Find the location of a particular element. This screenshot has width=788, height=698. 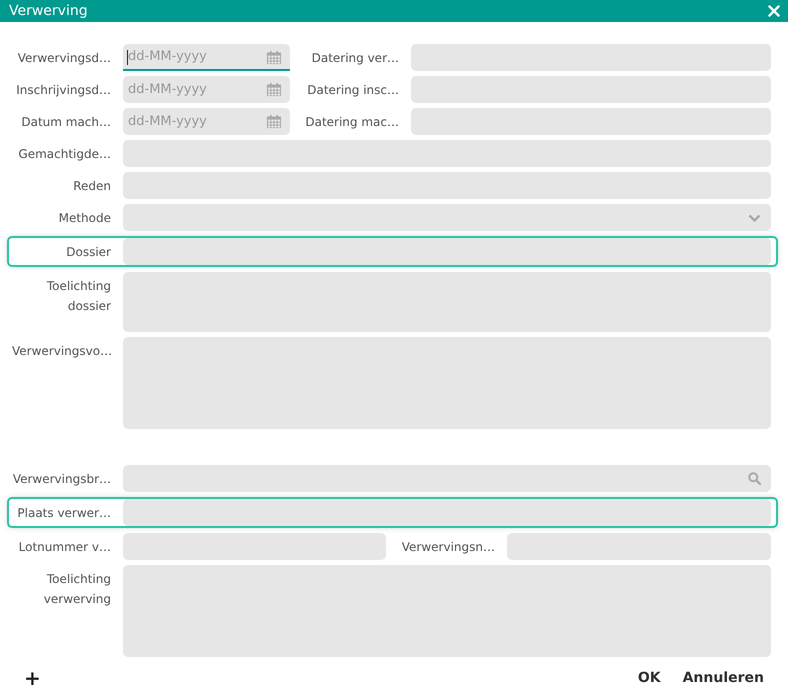

close-icon is located at coordinates (774, 11).